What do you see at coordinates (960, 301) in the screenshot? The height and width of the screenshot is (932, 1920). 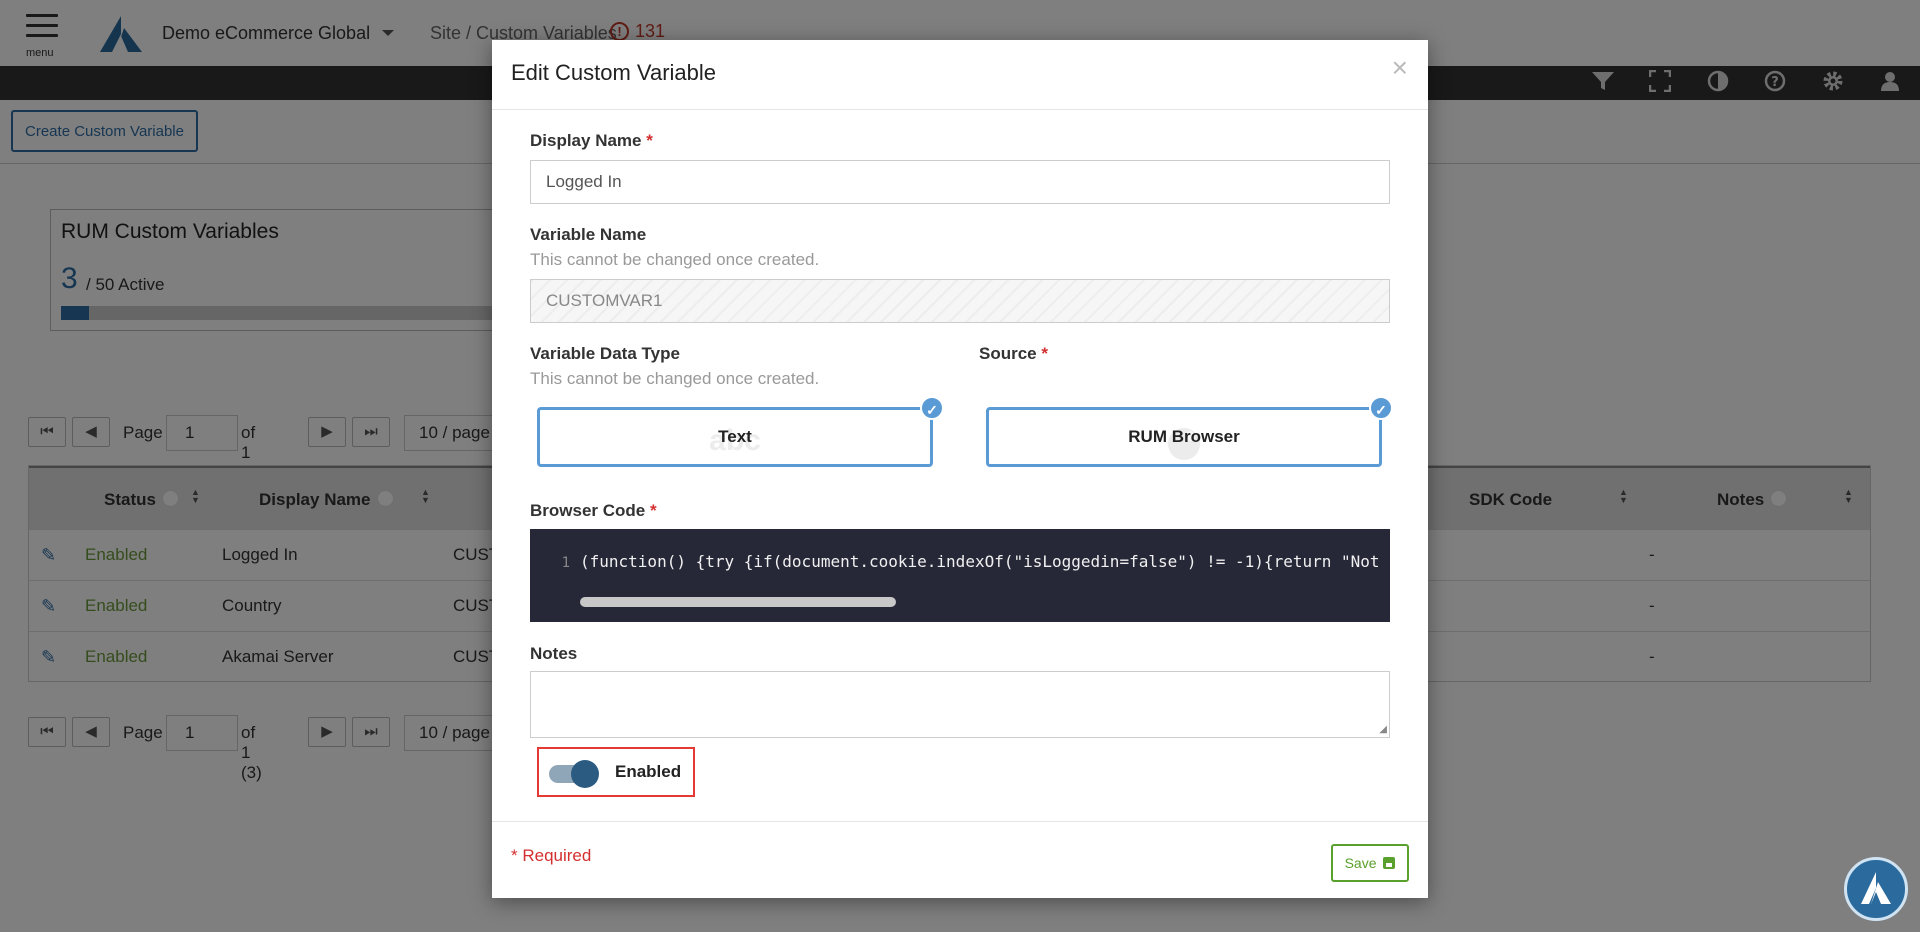 I see `variable-name-input: CUSTOMVAR1` at bounding box center [960, 301].